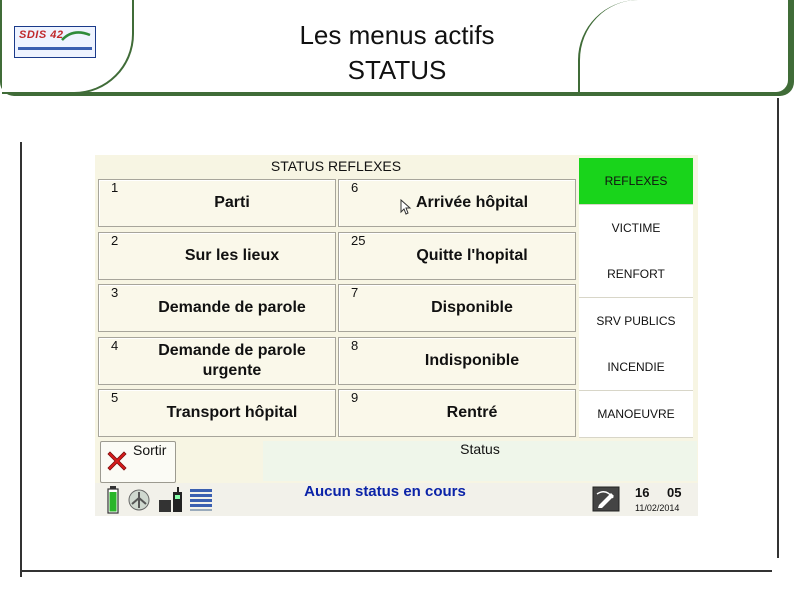 The image size is (794, 595). I want to click on status-button: 2 Sur les lieux, so click(217, 256).